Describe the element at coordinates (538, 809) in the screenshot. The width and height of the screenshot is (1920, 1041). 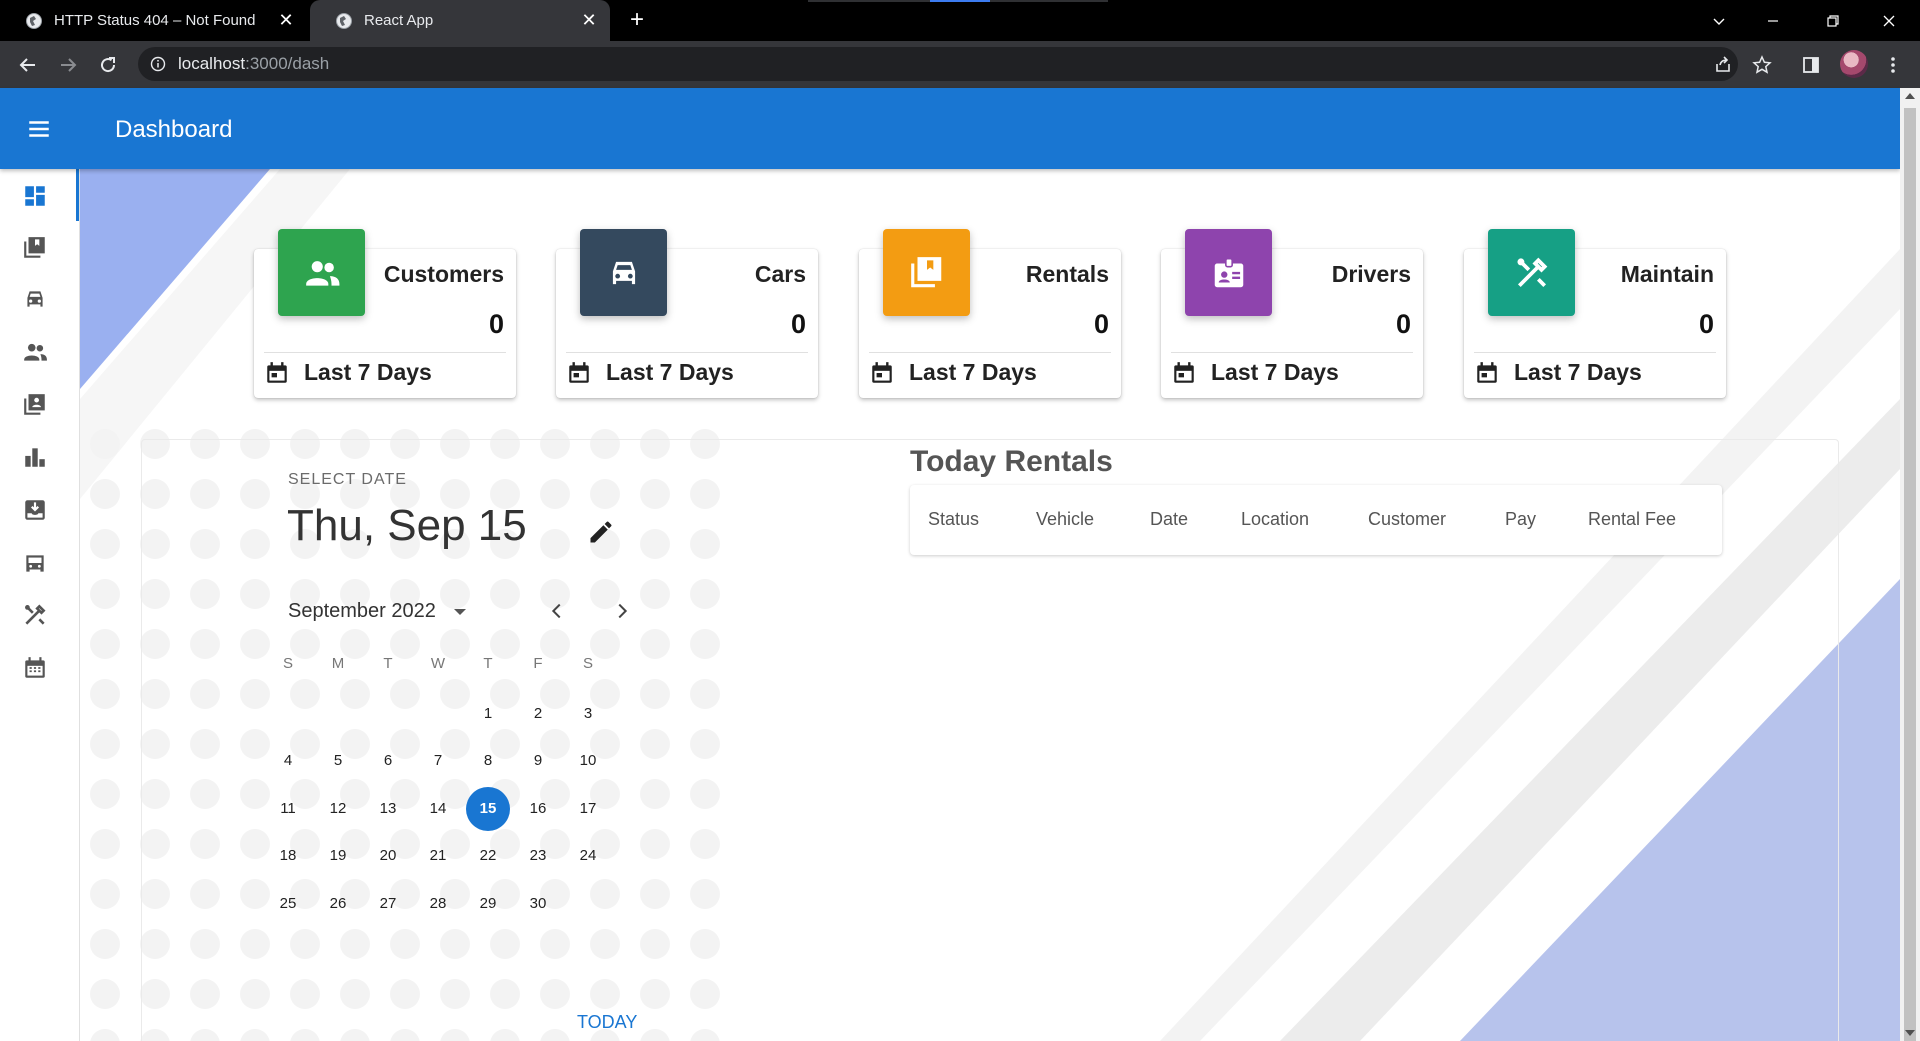
I see `calendar-day: 16` at that location.